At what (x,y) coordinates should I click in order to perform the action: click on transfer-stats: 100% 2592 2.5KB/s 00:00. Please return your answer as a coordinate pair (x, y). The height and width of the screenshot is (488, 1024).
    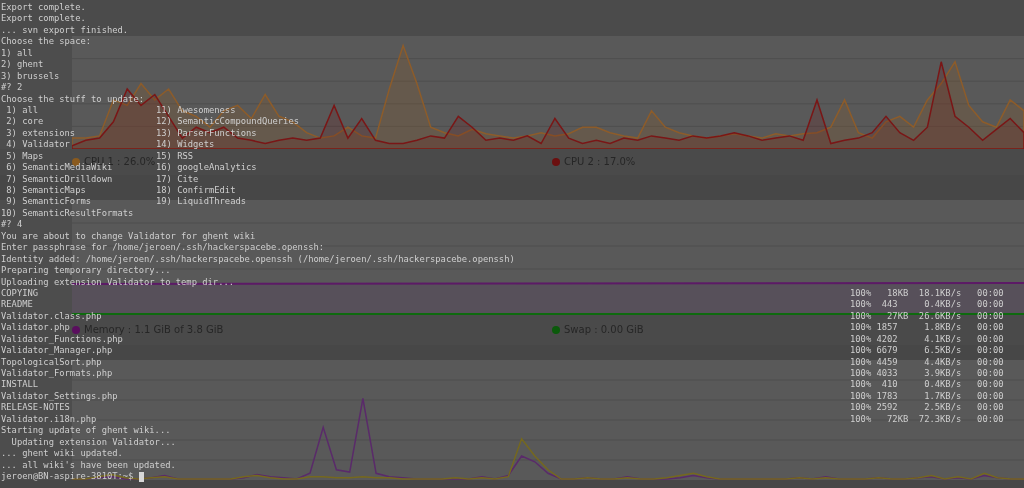
    Looking at the image, I should click on (927, 408).